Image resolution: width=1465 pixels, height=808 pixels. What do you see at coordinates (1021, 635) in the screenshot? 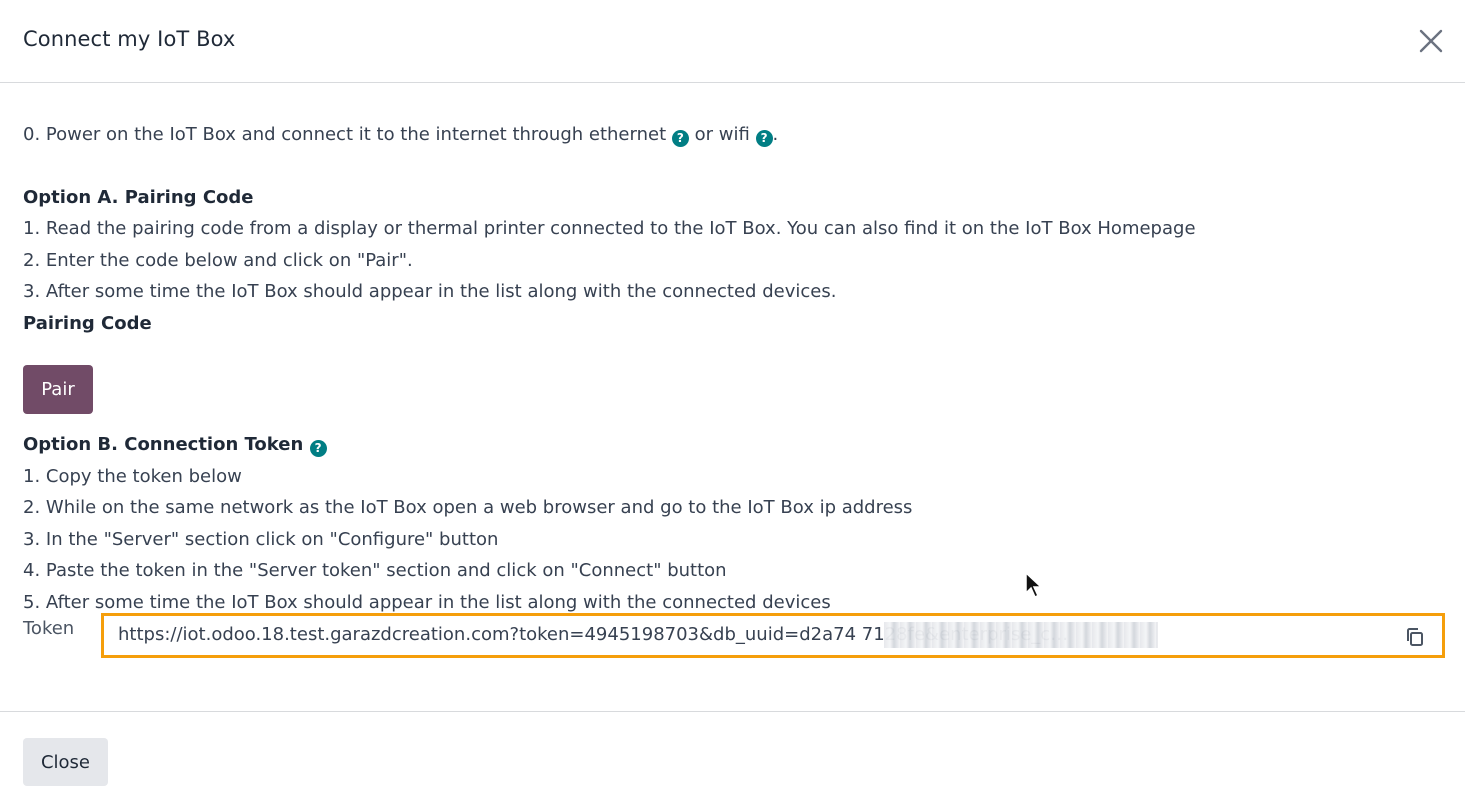
I see `redacted-token-part` at bounding box center [1021, 635].